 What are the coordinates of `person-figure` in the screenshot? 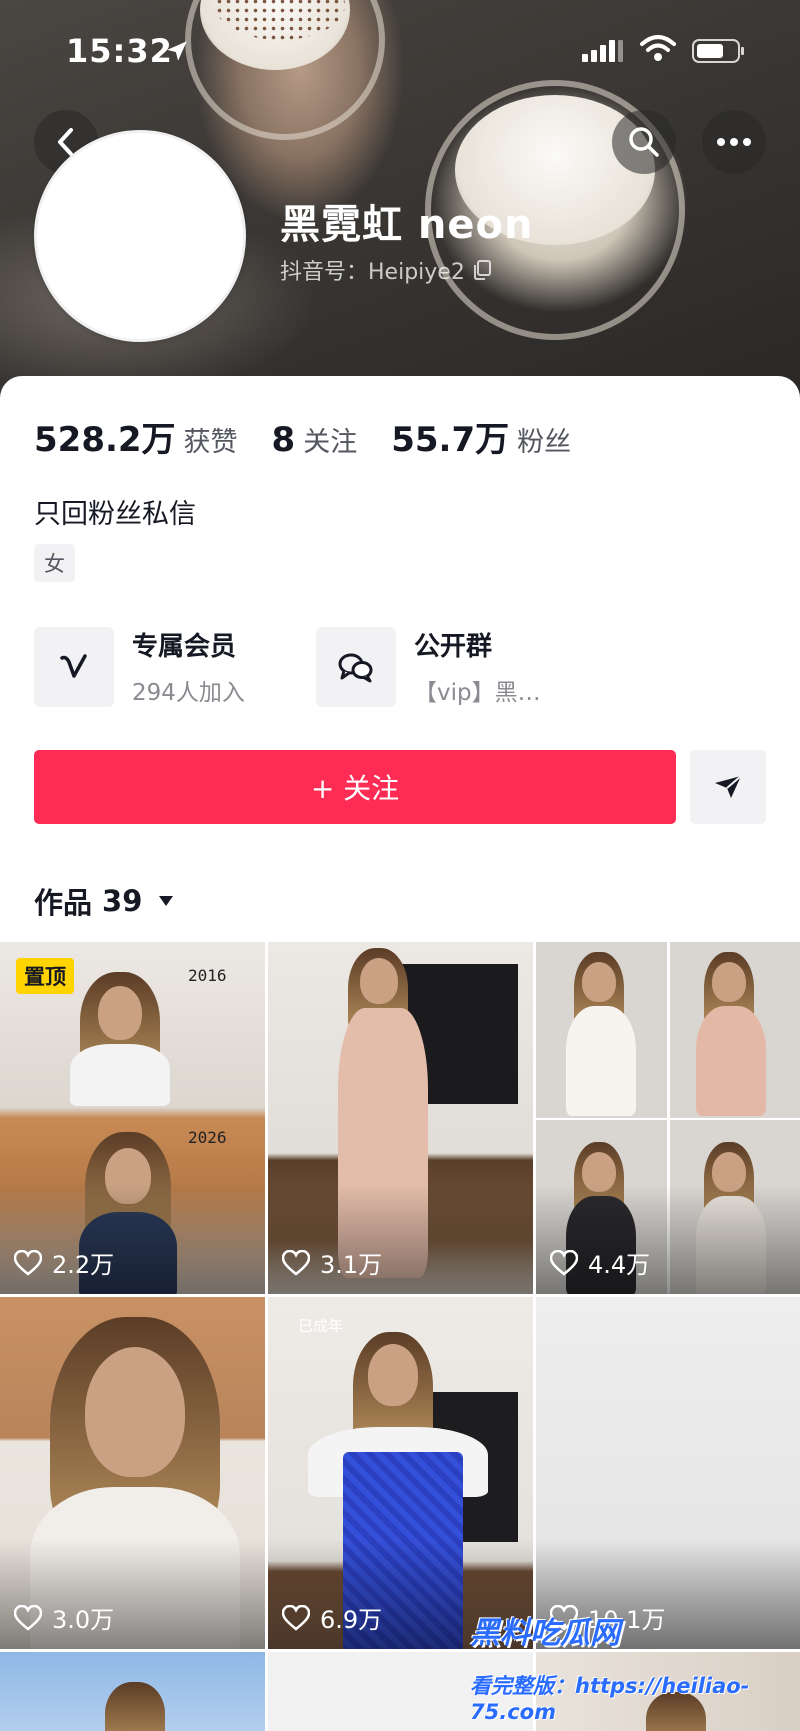 It's located at (135, 1706).